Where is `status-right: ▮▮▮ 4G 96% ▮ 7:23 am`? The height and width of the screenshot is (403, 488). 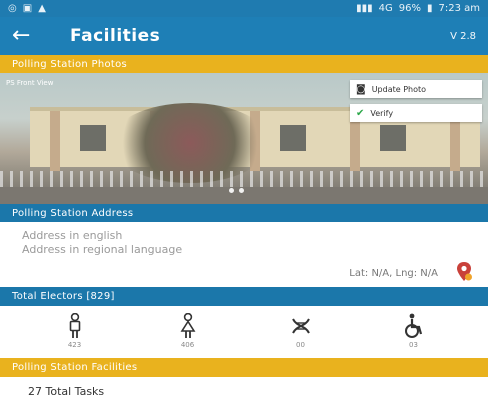 status-right: ▮▮▮ 4G 96% ▮ 7:23 am is located at coordinates (418, 8).